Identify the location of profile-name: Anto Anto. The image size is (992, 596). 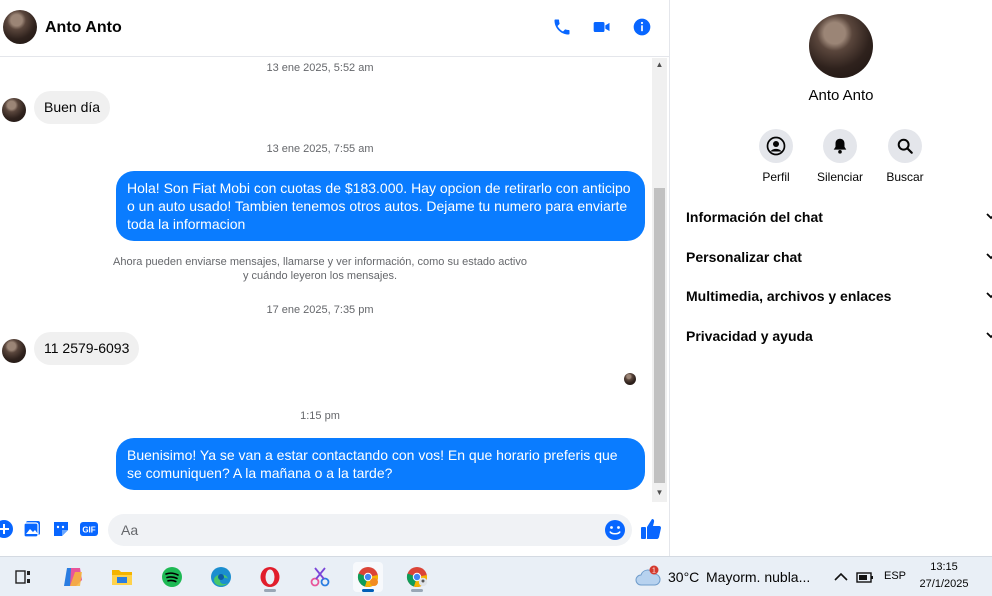
(841, 95).